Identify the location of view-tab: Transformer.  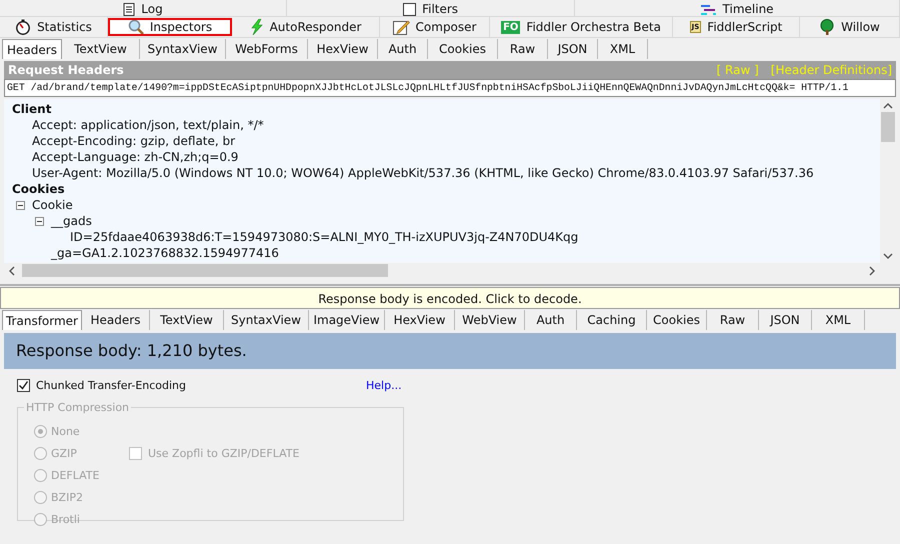
(42, 320).